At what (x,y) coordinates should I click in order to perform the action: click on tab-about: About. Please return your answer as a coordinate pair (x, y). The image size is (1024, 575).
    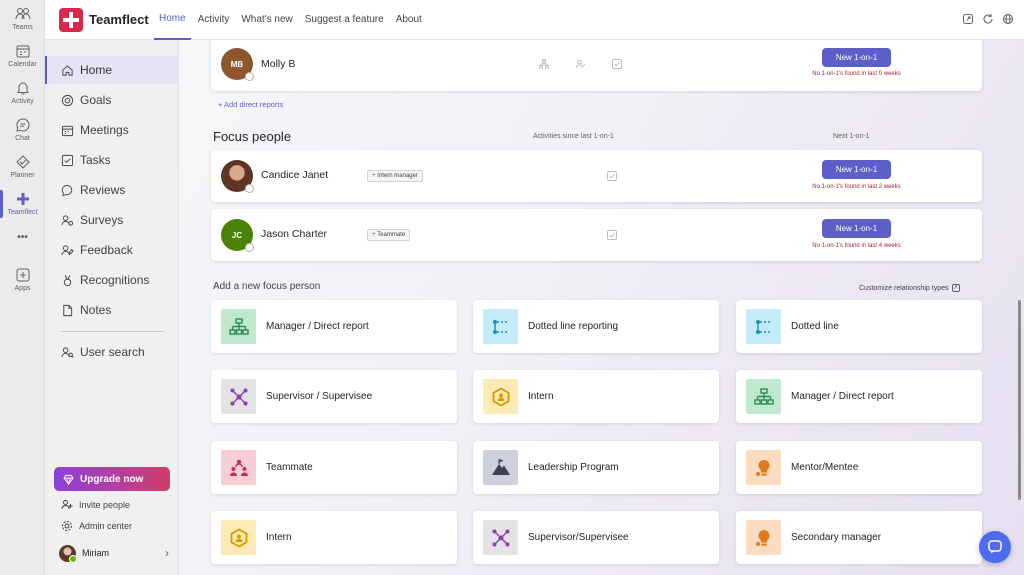
    Looking at the image, I should click on (409, 20).